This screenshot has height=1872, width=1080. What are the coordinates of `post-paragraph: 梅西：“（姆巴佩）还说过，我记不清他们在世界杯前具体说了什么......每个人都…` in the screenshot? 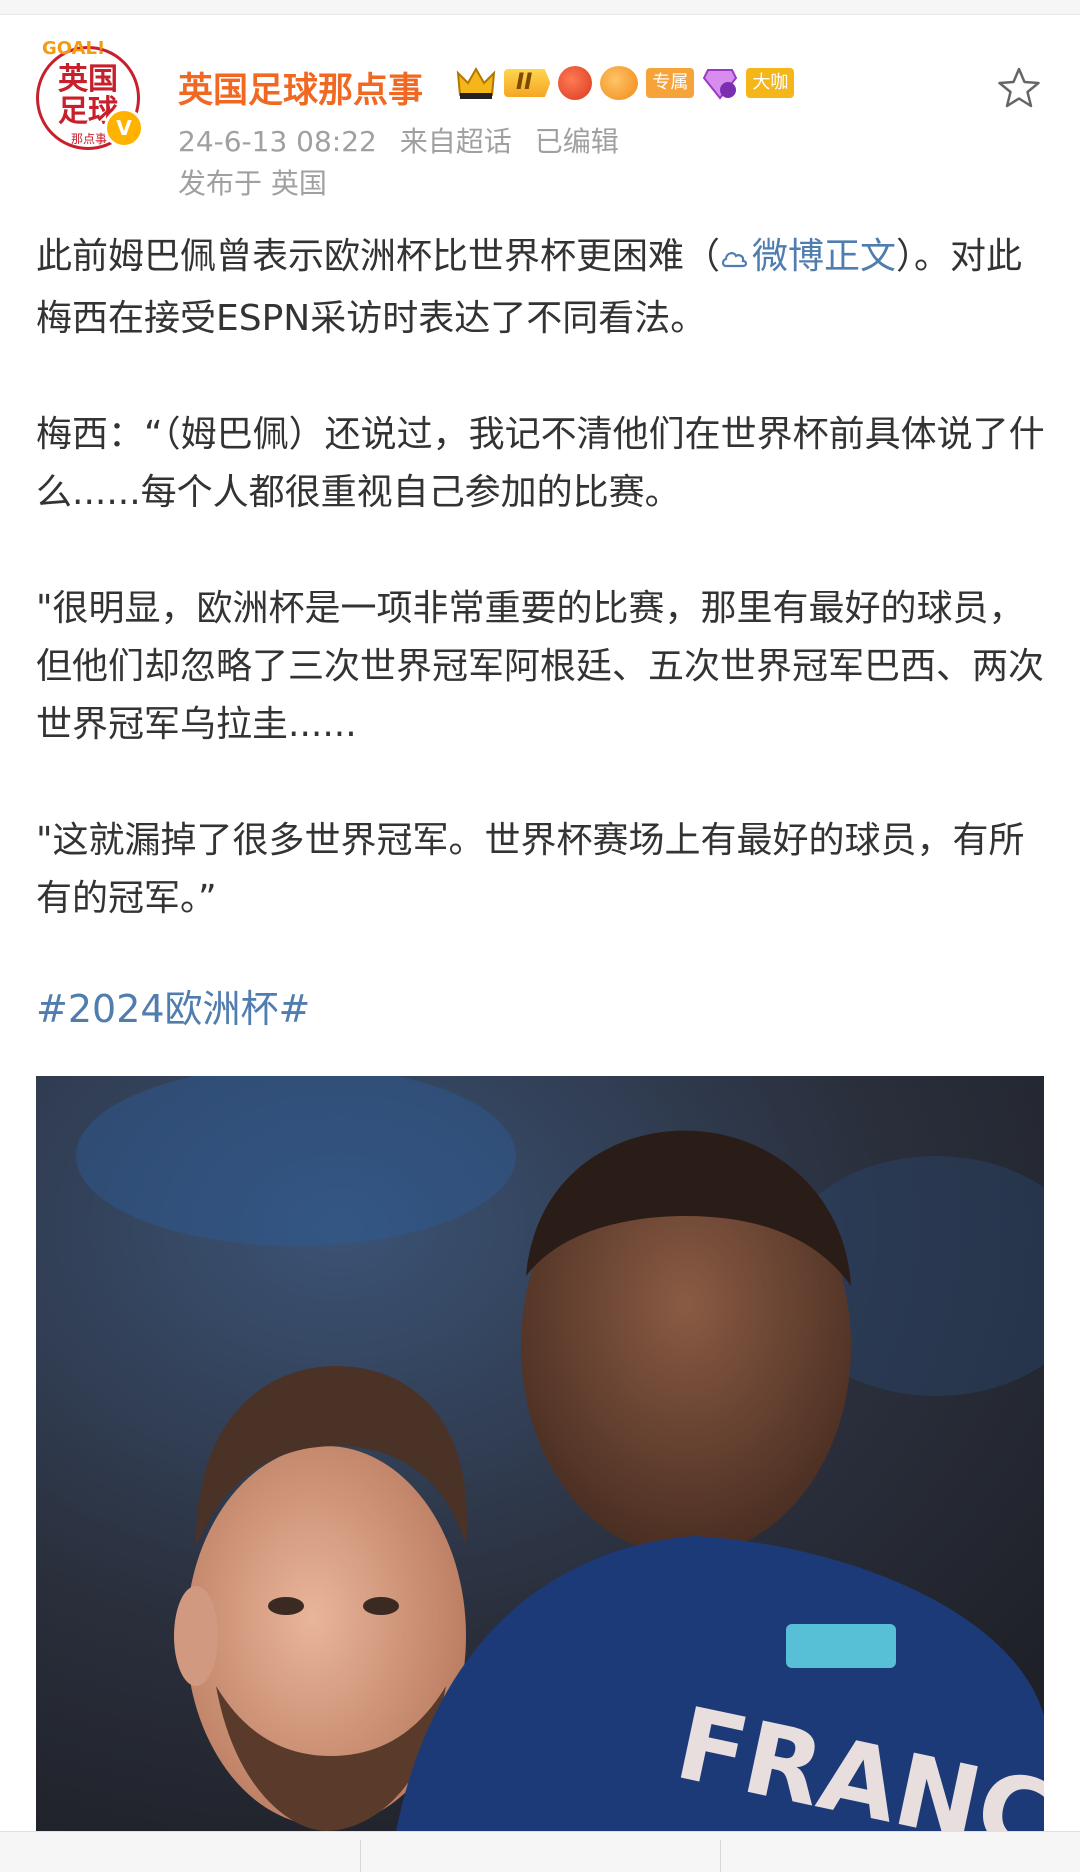 It's located at (540, 463).